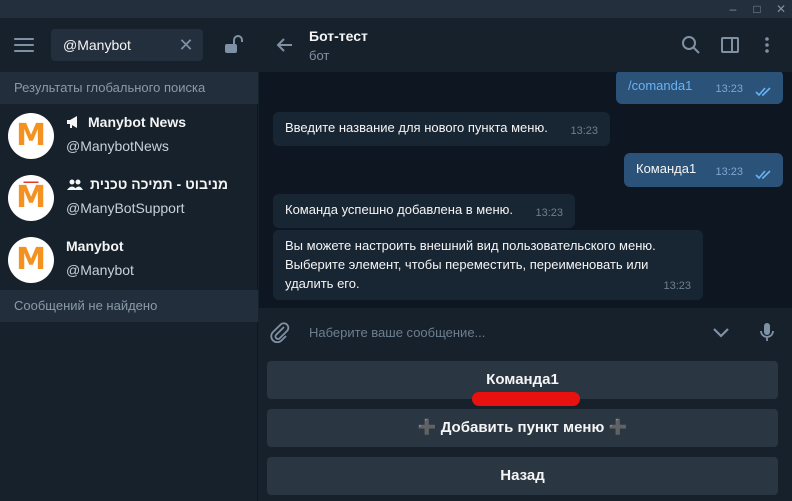  Describe the element at coordinates (31, 182) in the screenshot. I see `avatar-badge: ▬▬▬` at that location.